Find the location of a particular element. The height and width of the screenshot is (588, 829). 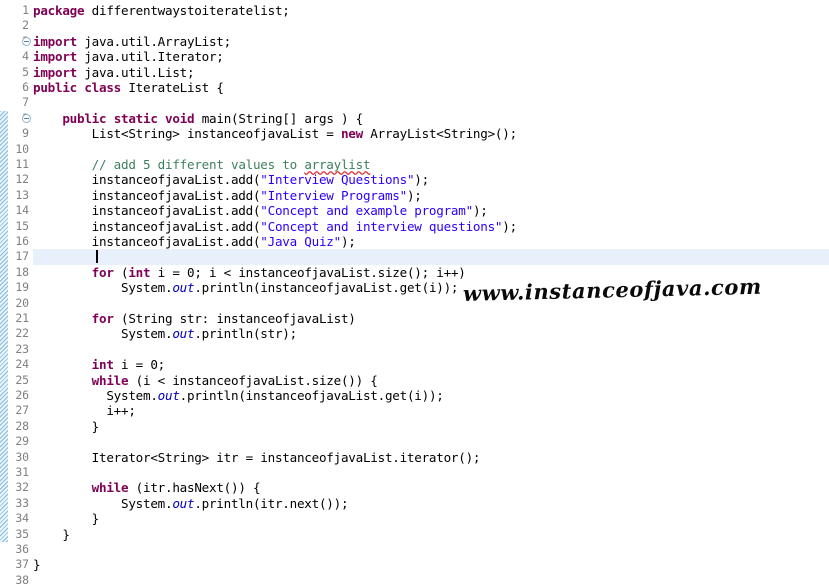

line-number: 17 is located at coordinates (22, 256).